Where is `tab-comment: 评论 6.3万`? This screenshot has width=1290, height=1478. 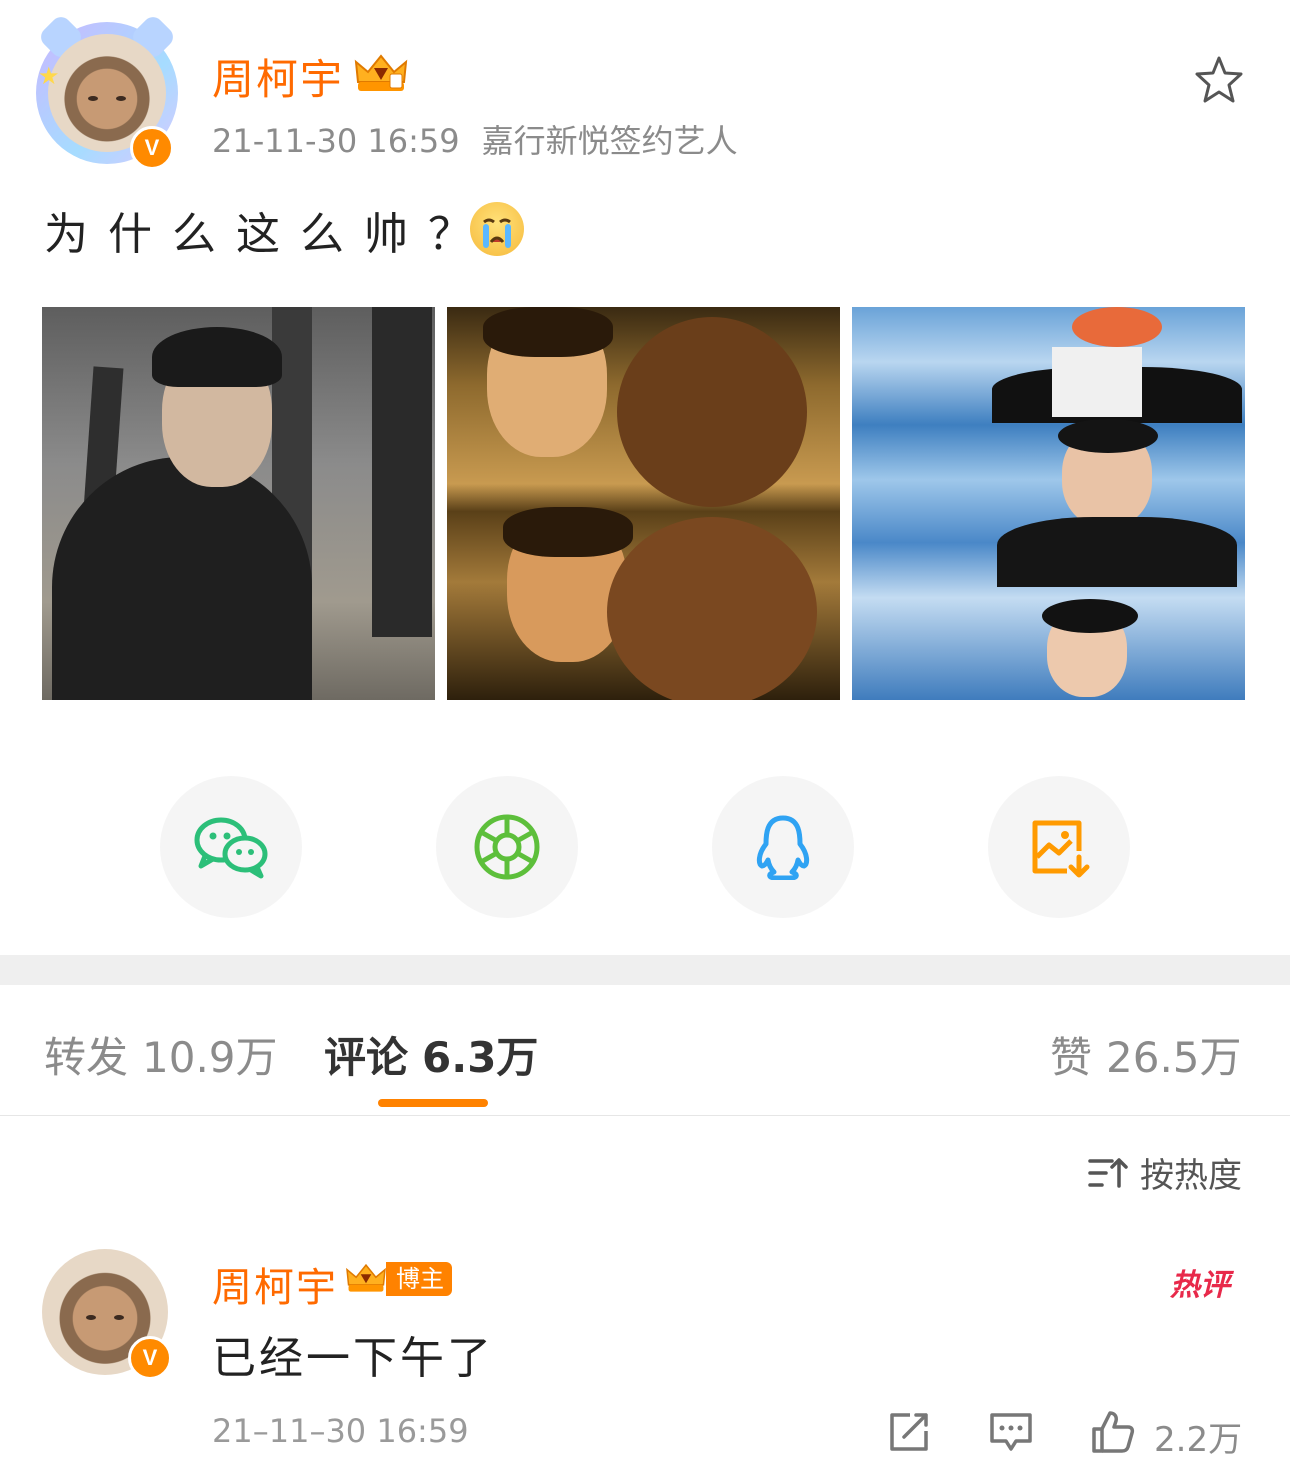 tab-comment: 评论 6.3万 is located at coordinates (431, 1054).